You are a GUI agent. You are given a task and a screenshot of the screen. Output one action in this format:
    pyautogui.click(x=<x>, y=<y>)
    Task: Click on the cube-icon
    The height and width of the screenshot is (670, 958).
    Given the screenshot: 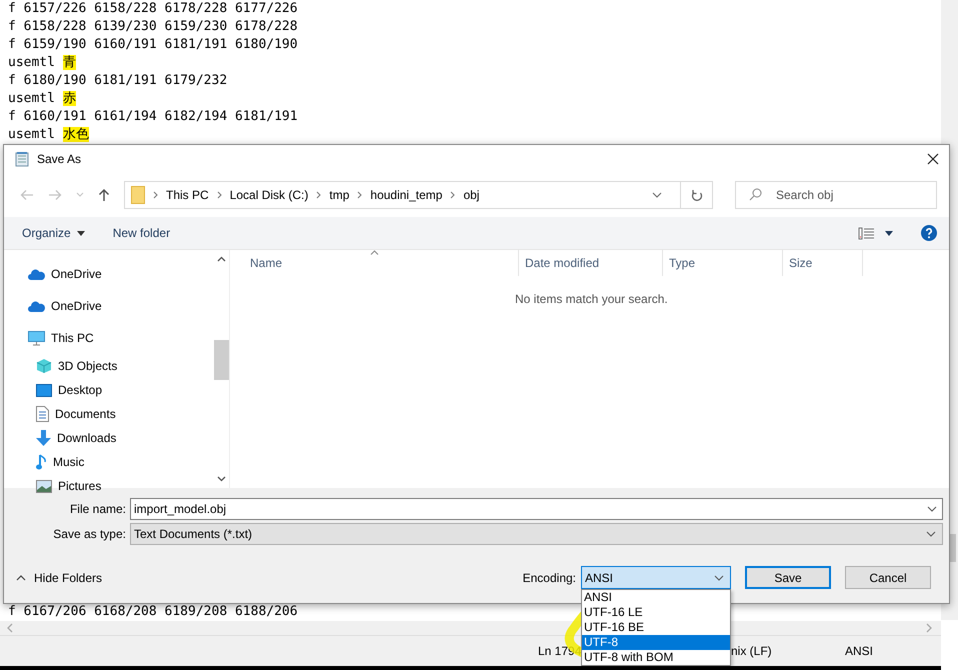 What is the action you would take?
    pyautogui.click(x=44, y=366)
    